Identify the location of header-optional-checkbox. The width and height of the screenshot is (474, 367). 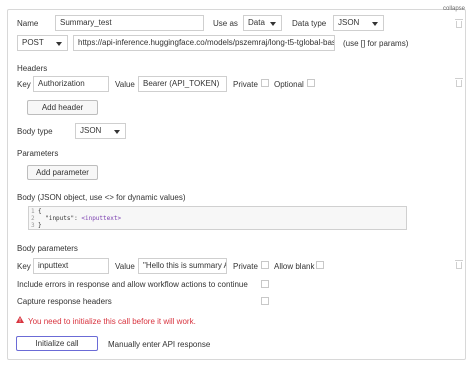
(311, 83).